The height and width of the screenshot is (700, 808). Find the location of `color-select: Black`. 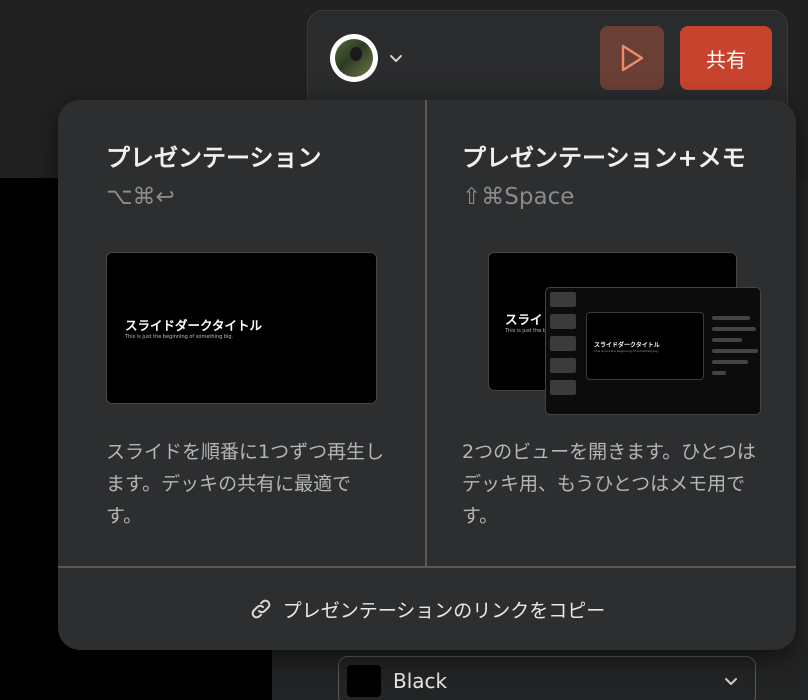

color-select: Black is located at coordinates (547, 678).